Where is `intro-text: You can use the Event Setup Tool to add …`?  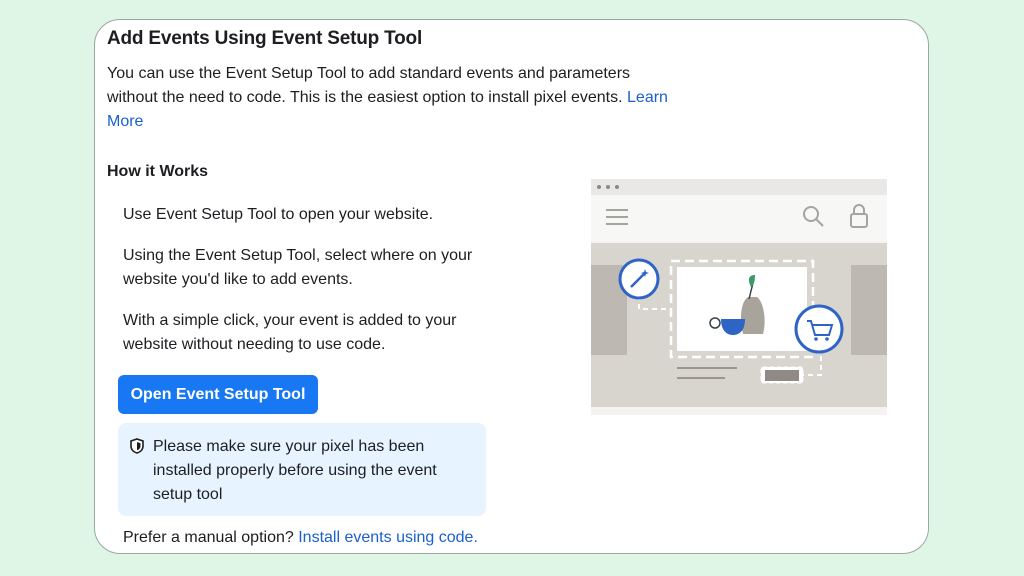 intro-text: You can use the Event Setup Tool to add … is located at coordinates (369, 85).